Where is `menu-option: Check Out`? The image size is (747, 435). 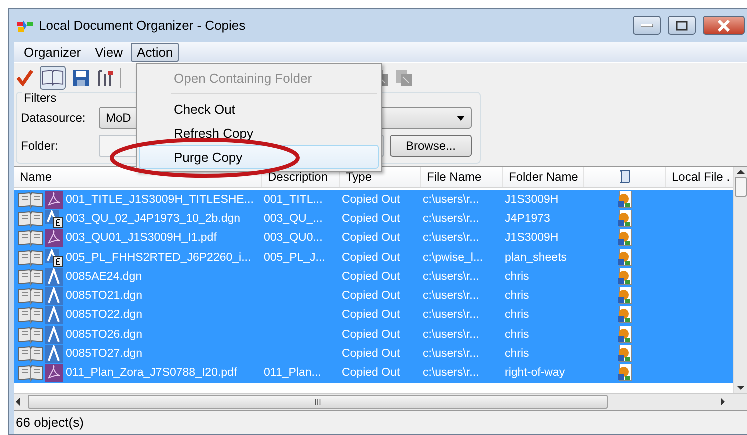
menu-option: Check Out is located at coordinates (259, 109).